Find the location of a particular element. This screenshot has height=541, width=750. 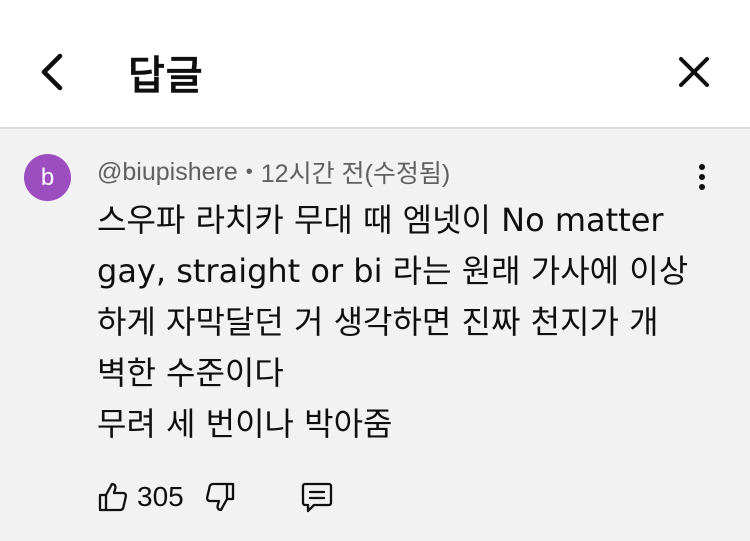

comment-actions: 305 is located at coordinates (215, 497).